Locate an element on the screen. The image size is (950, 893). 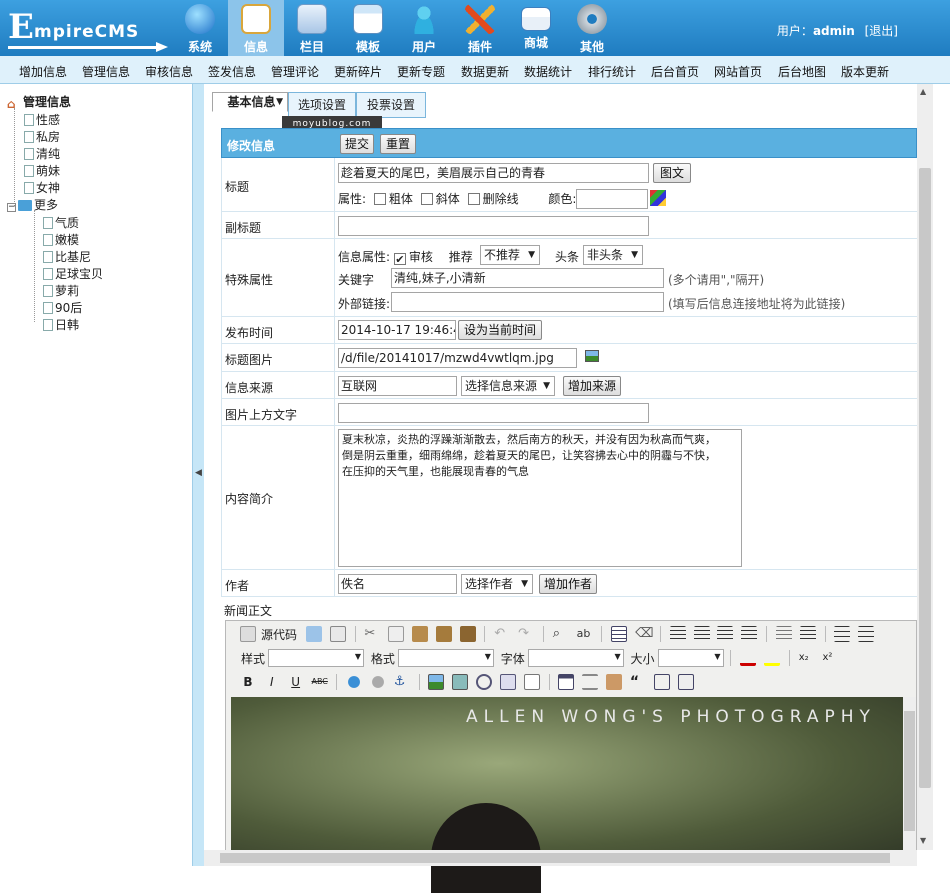
menu-admin-home: 后台首页 is located at coordinates (675, 71).